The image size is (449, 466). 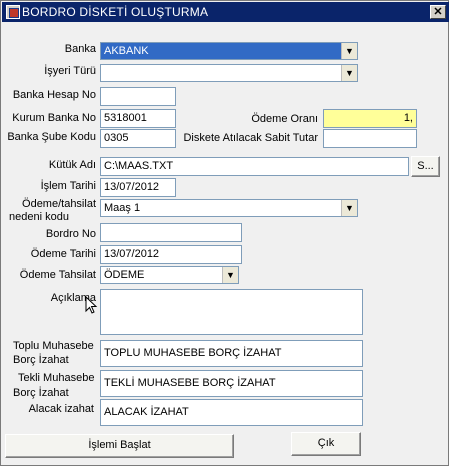 I want to click on odeme-tahsilat-label: Ödeme Tahsilat, so click(x=57, y=275).